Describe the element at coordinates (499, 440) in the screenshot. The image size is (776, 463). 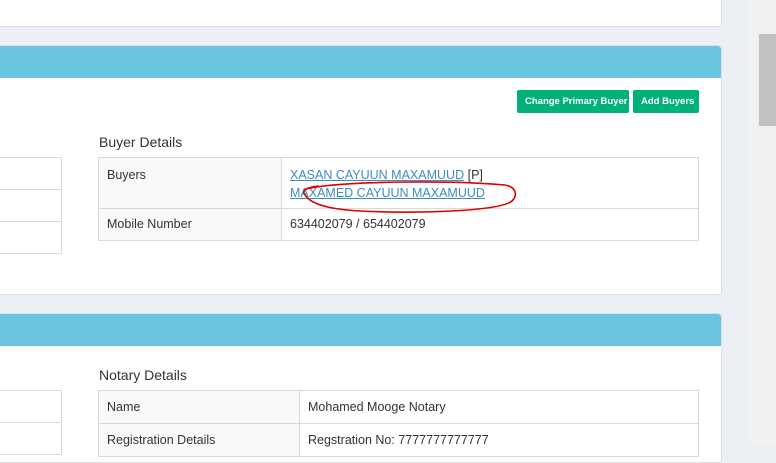
I see `registration-details-value: Regstration No: 7777777777777` at that location.